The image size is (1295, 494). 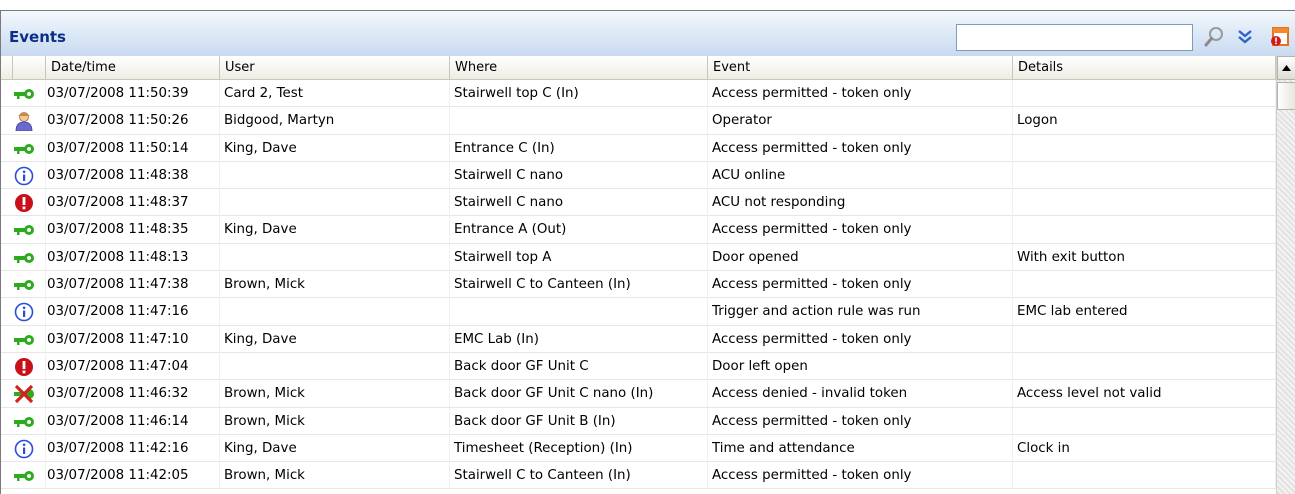 What do you see at coordinates (579, 394) in the screenshot?
I see `where-cell: Back door GF Unit C nano (In)` at bounding box center [579, 394].